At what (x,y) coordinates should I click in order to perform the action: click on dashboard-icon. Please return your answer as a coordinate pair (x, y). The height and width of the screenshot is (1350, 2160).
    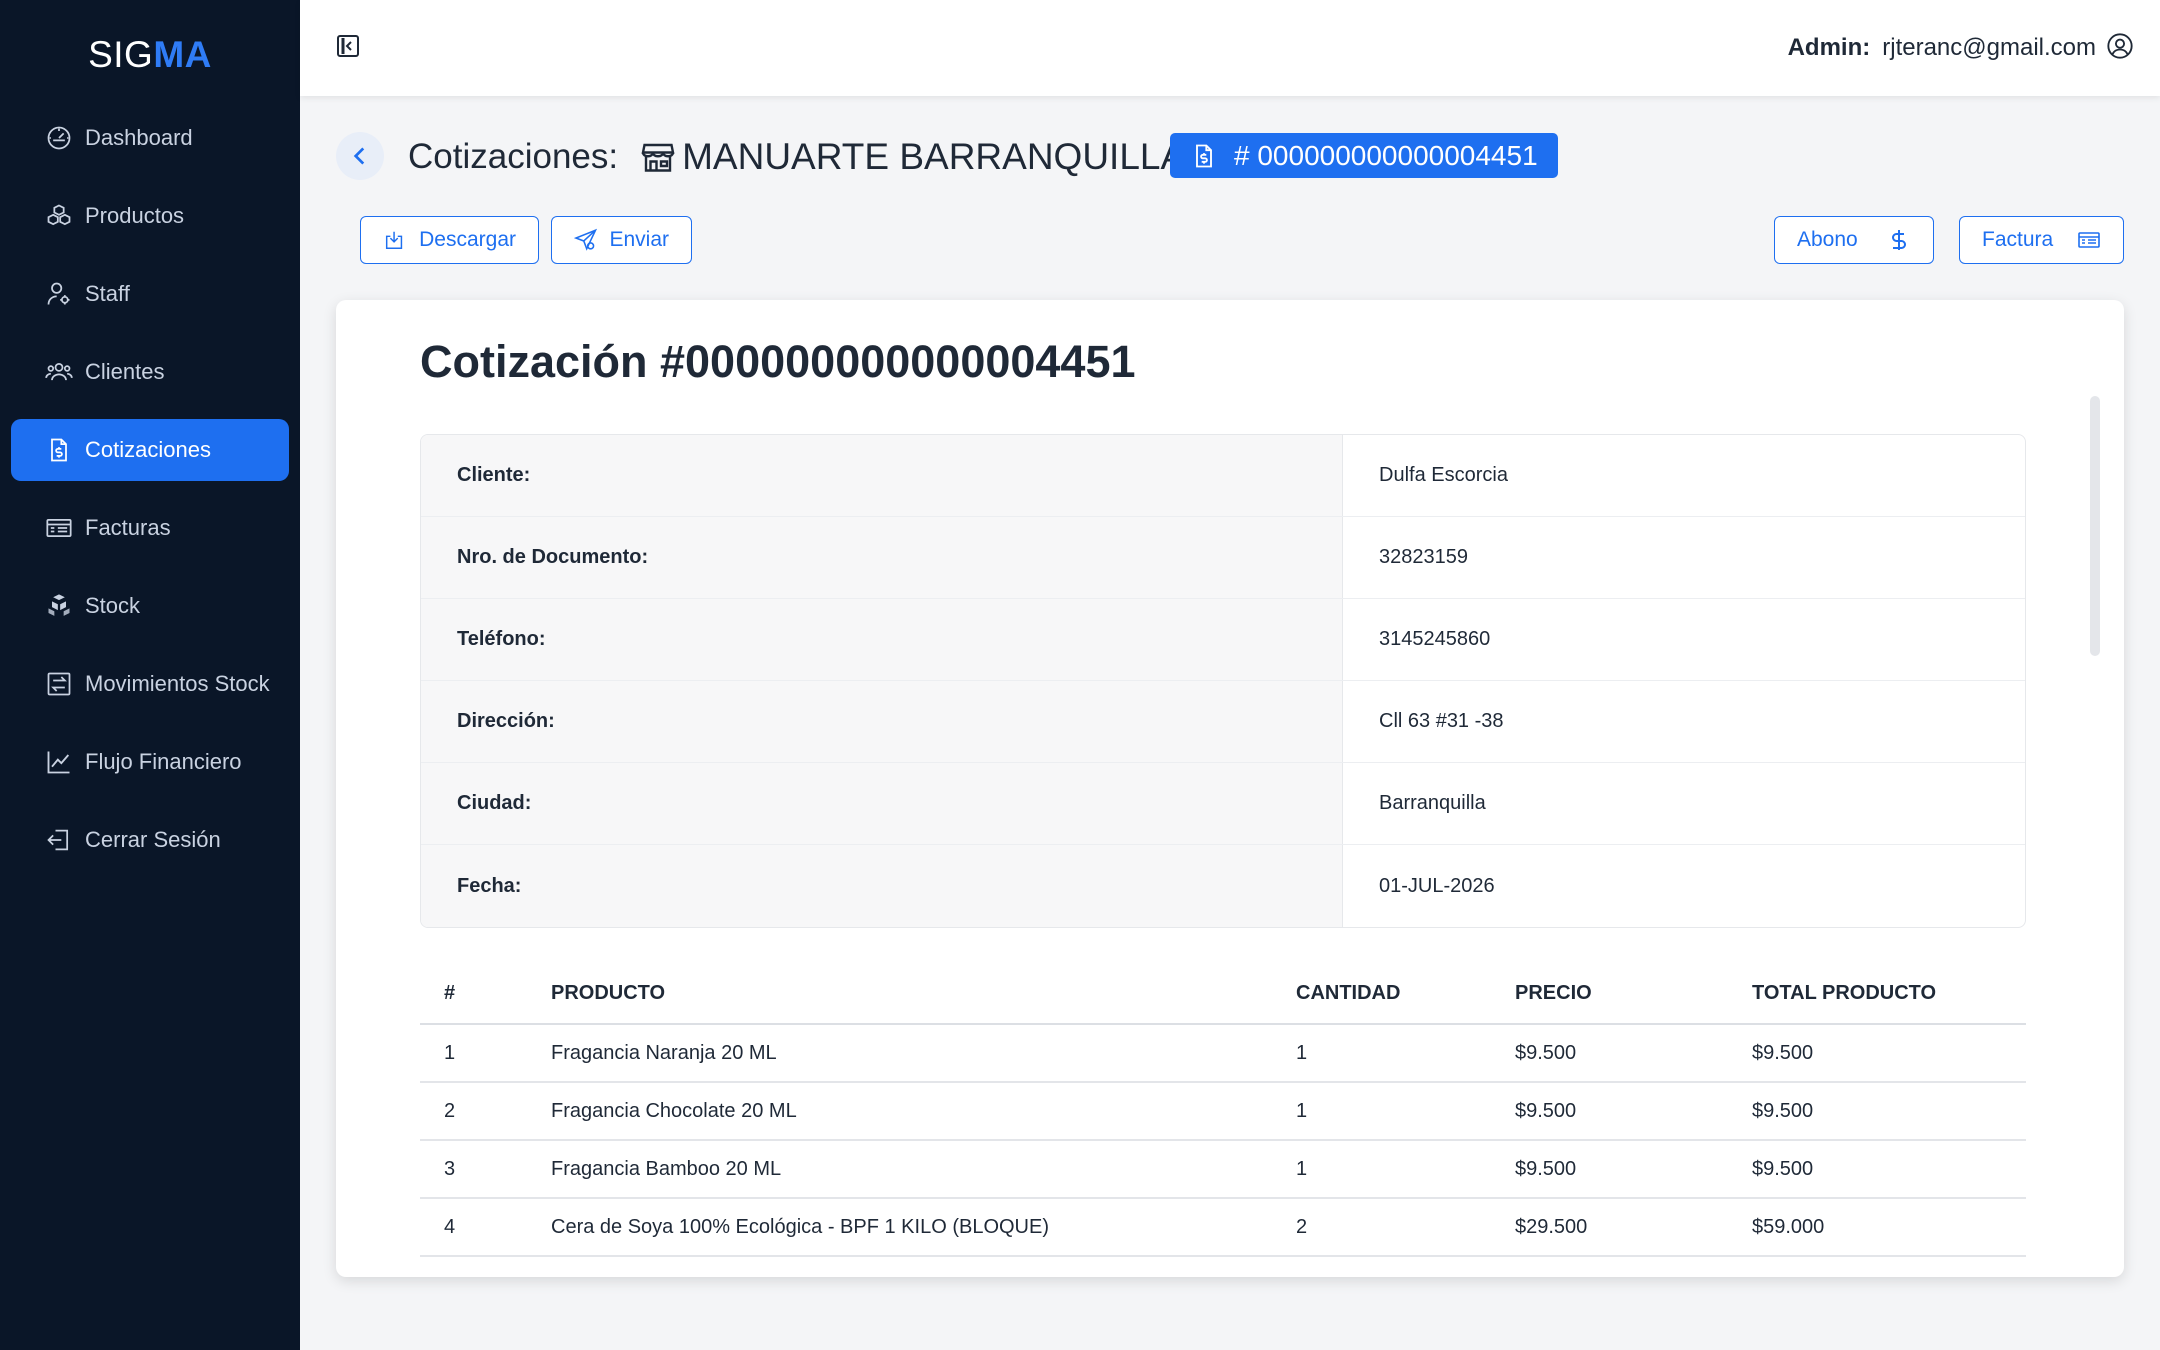
    Looking at the image, I should click on (59, 138).